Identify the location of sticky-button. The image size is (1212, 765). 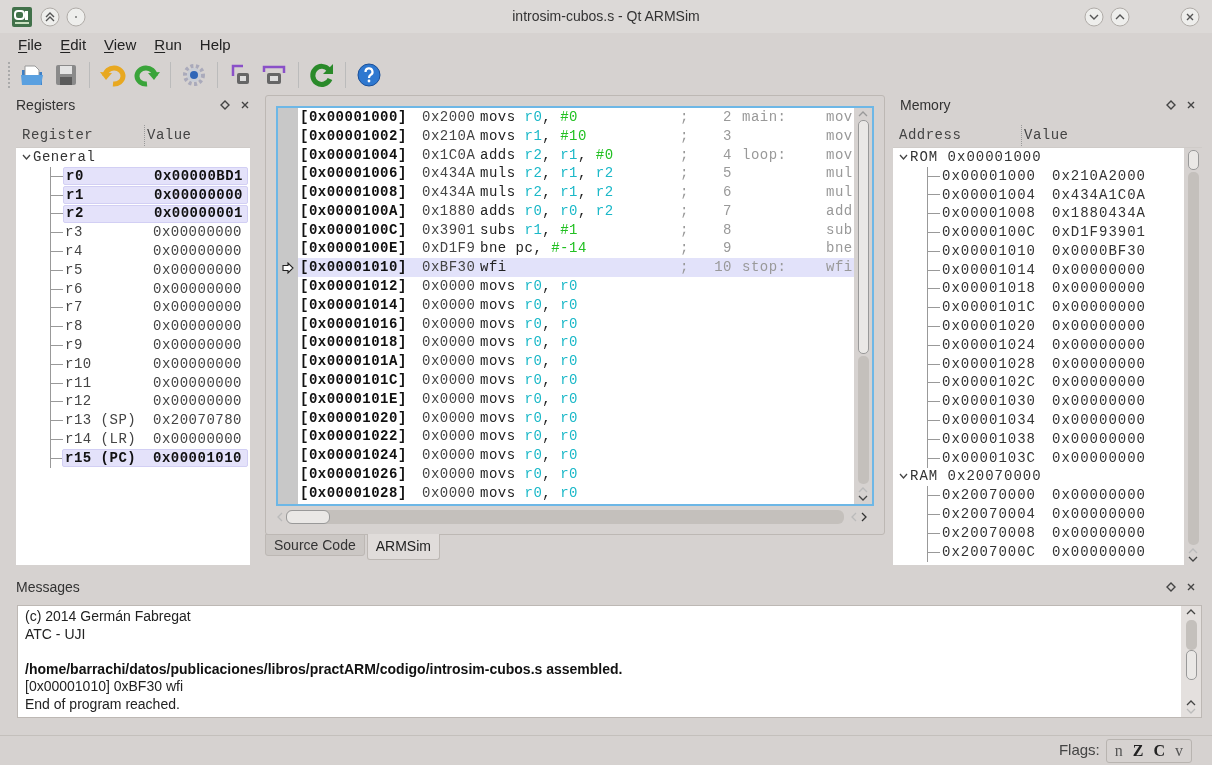
(76, 16).